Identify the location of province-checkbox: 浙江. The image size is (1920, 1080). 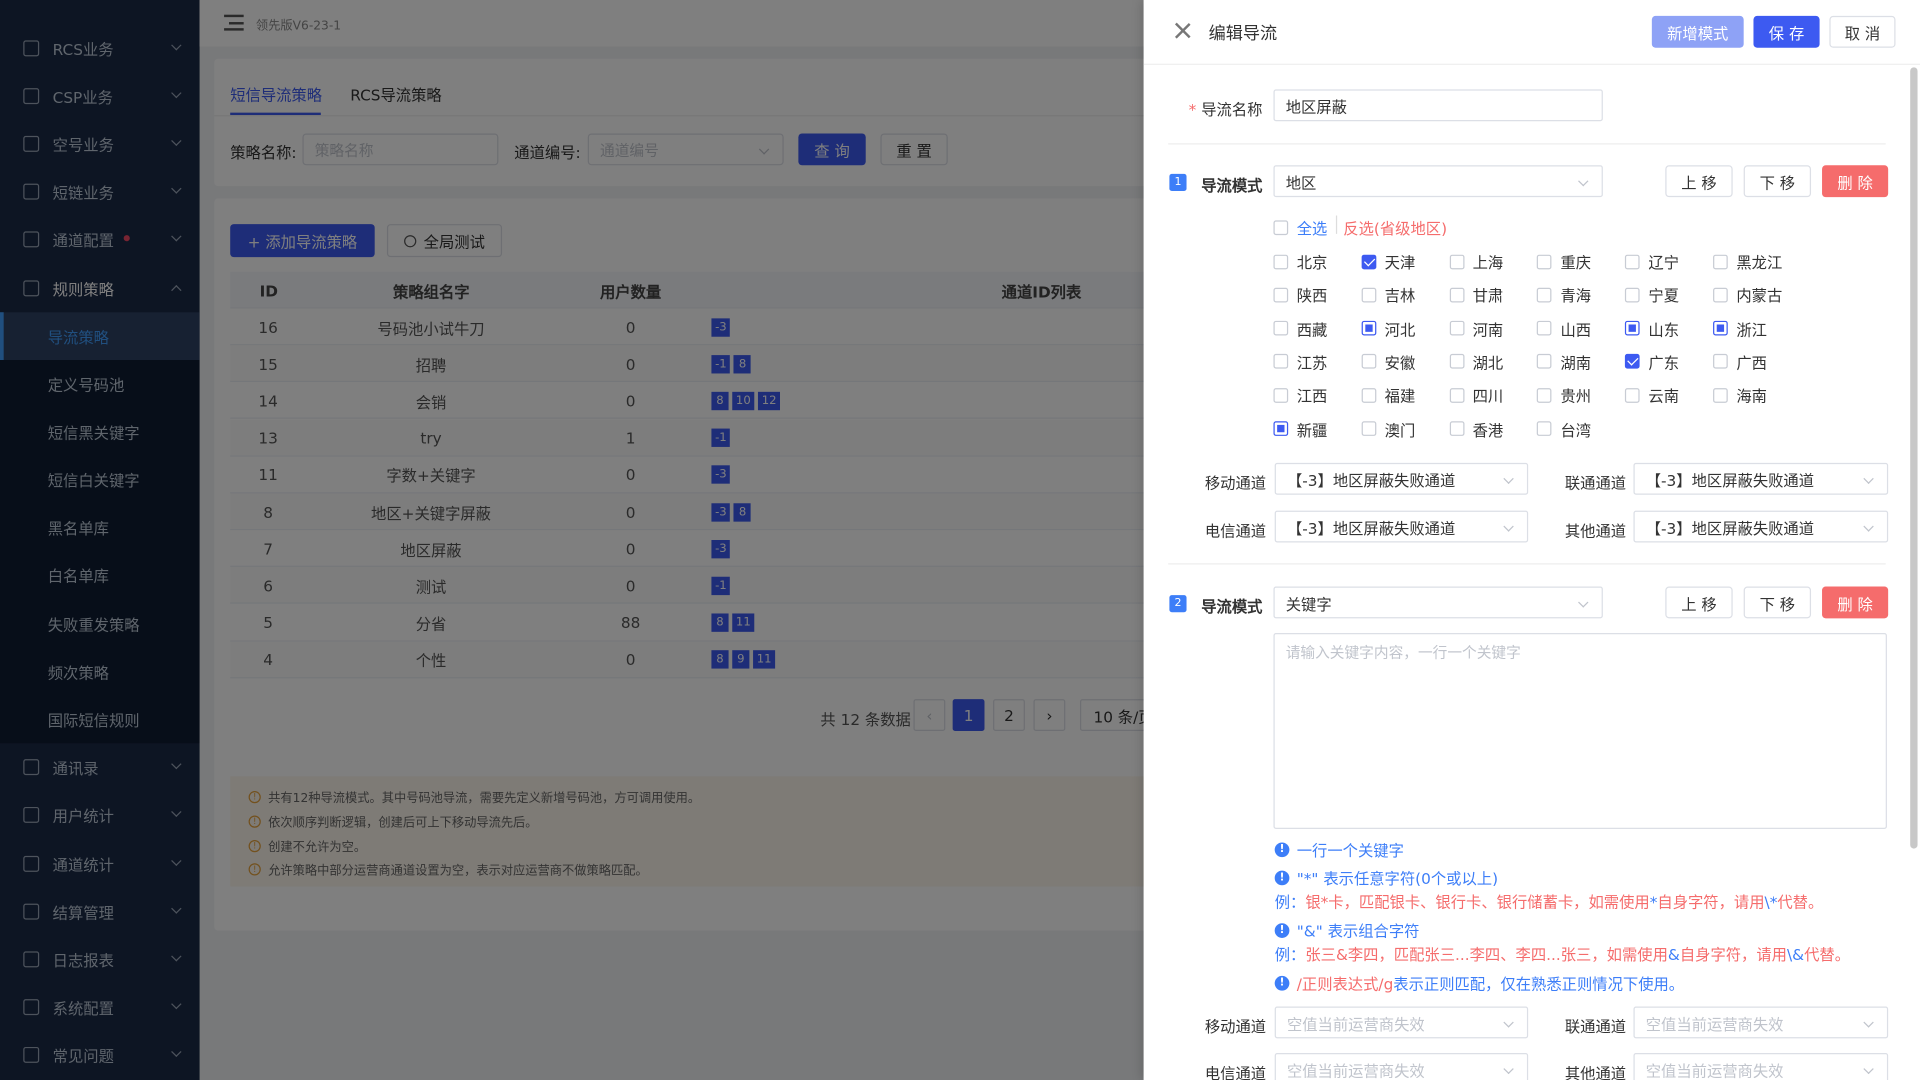
(1740, 328).